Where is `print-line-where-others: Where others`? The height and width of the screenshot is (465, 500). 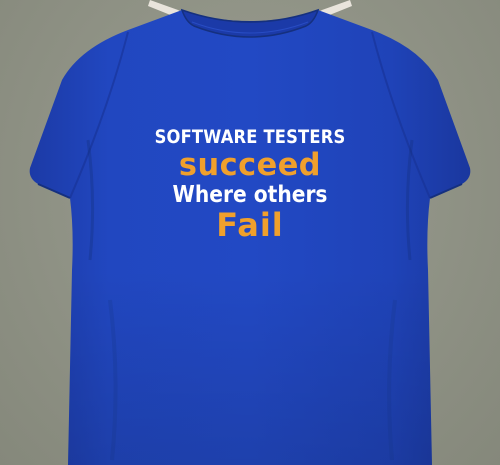 print-line-where-others: Where others is located at coordinates (250, 195).